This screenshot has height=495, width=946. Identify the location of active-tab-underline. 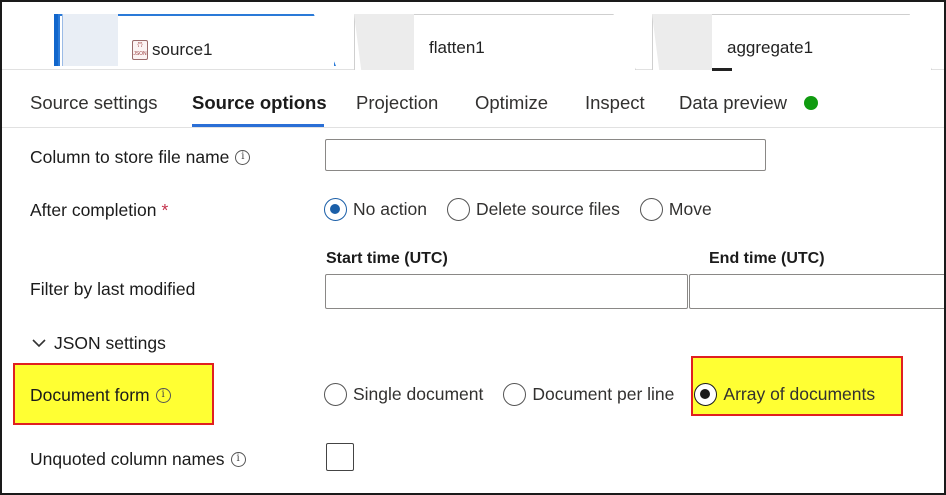
(258, 125).